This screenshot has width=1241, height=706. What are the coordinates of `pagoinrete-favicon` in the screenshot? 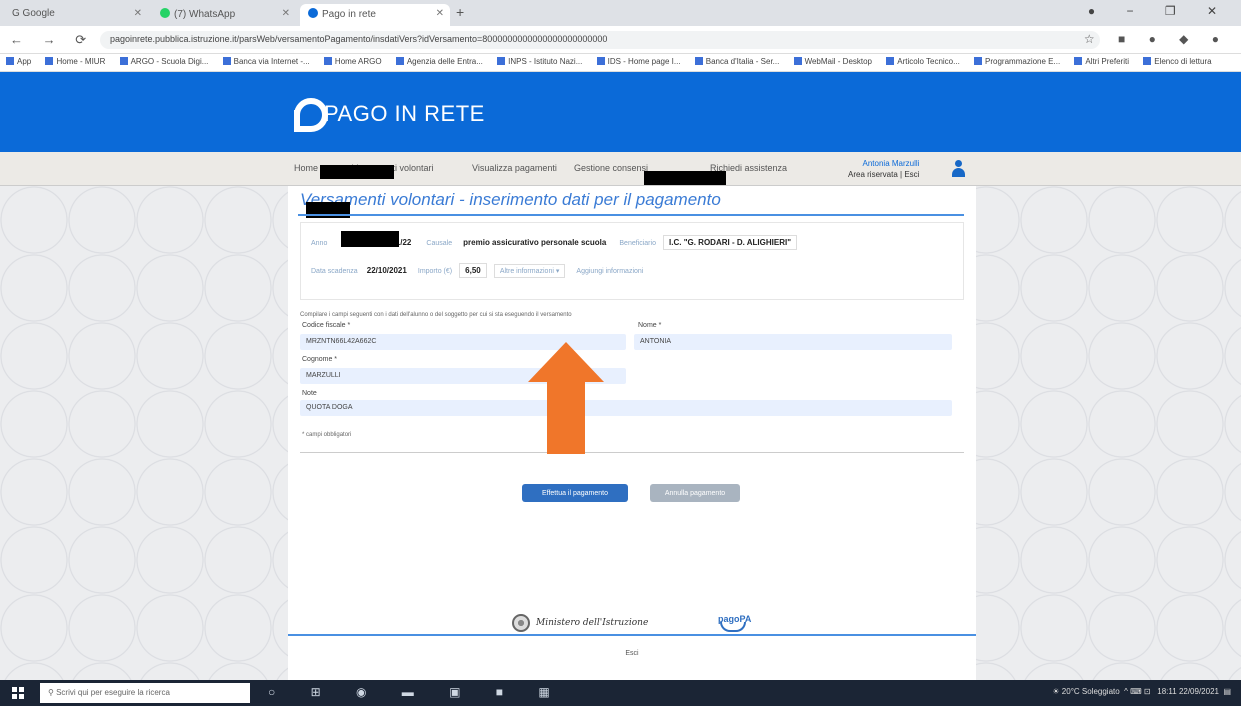 It's located at (313, 13).